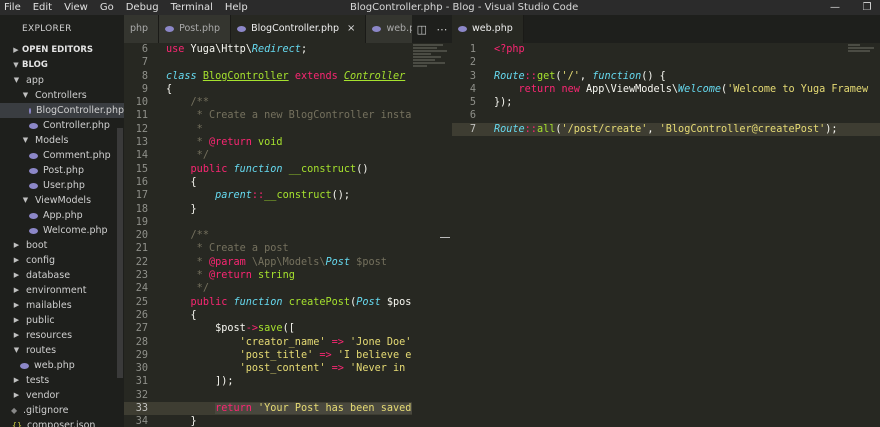 The width and height of the screenshot is (880, 427). I want to click on code-line: 10 /**, so click(268, 102).